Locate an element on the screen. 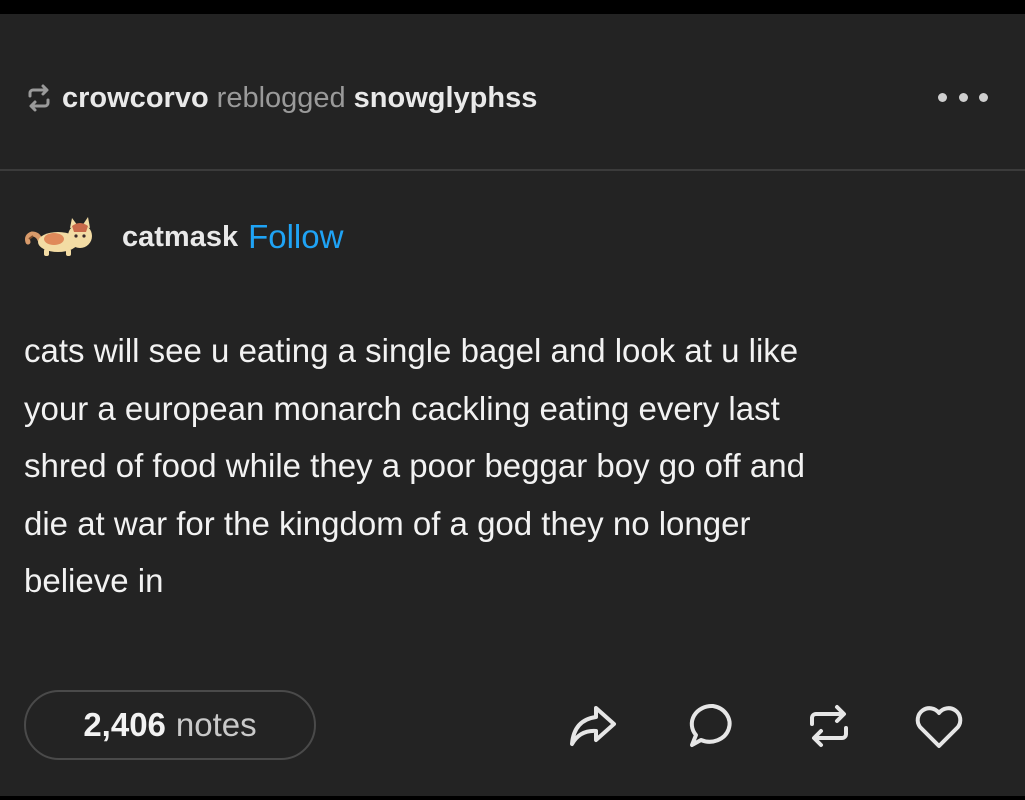 This screenshot has width=1025, height=800. author-name: catmask is located at coordinates (180, 237).